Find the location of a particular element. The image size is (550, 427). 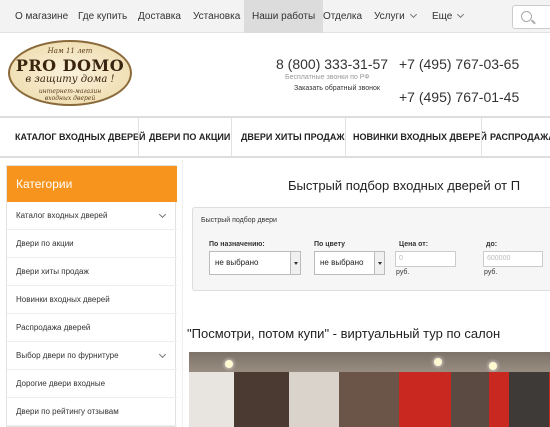

search-input is located at coordinates (531, 17).